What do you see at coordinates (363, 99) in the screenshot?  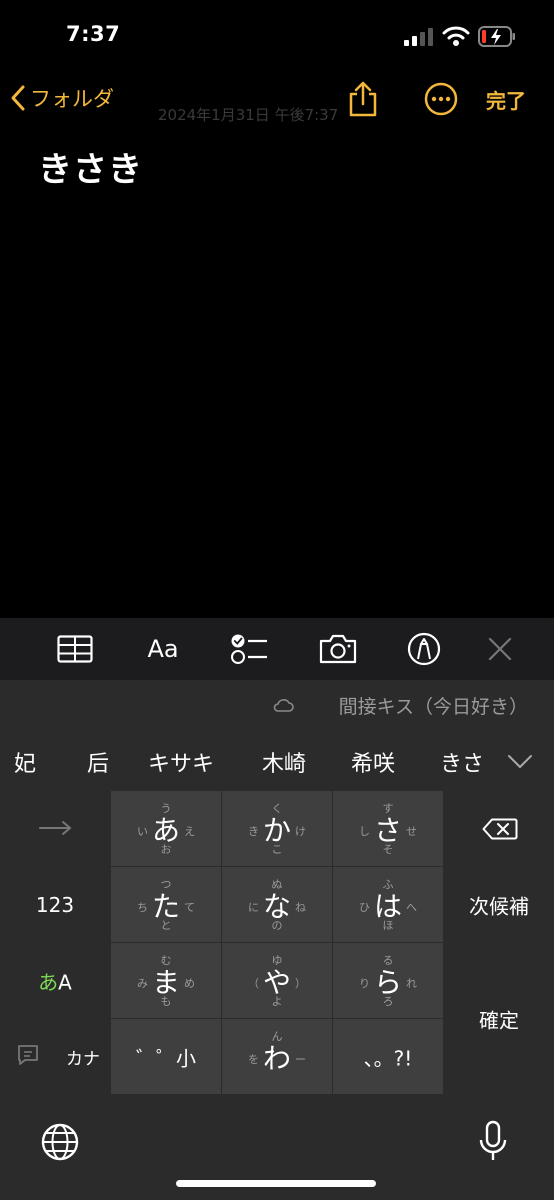 I see `share-icon` at bounding box center [363, 99].